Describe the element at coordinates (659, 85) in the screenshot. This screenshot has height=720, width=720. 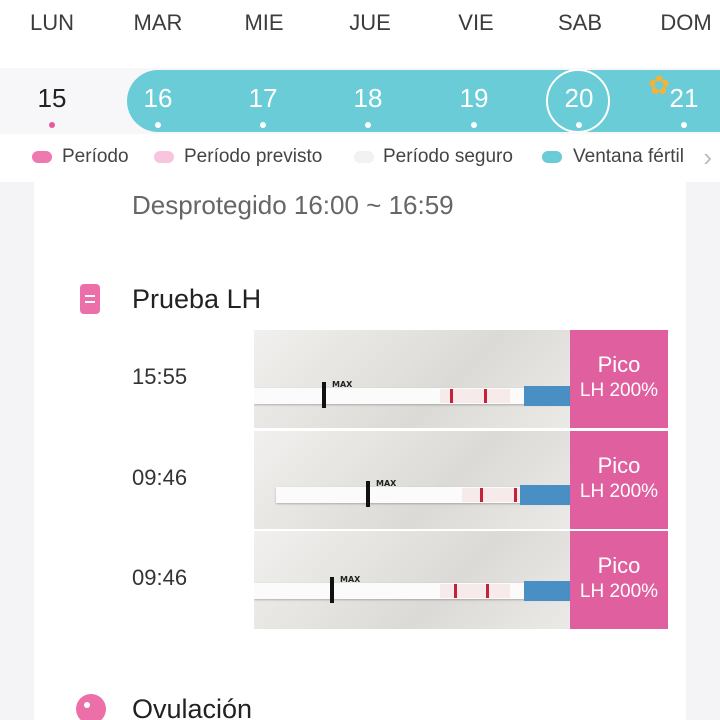
I see `flower-icon: ✿` at that location.